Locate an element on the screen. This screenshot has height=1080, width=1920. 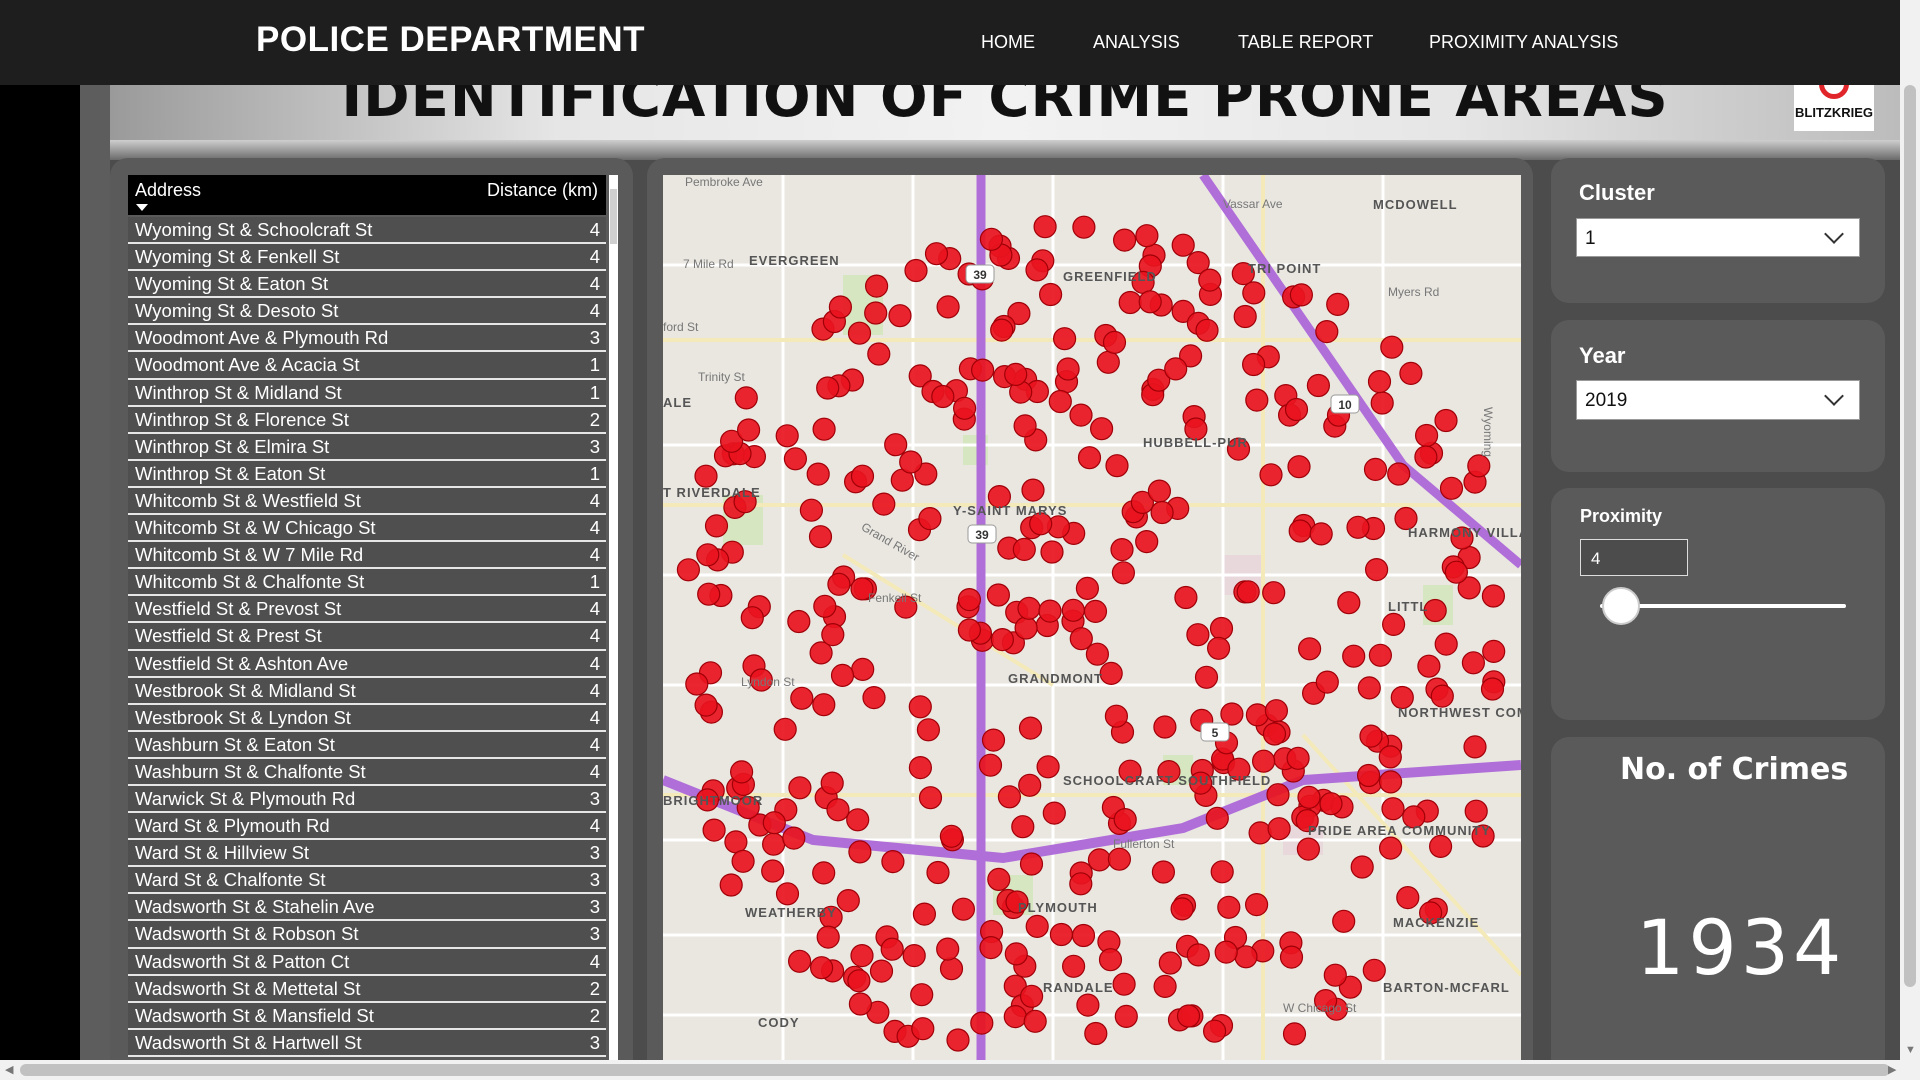
table-row: Wadsworth St & Mansfield St 2 is located at coordinates (367, 1016).